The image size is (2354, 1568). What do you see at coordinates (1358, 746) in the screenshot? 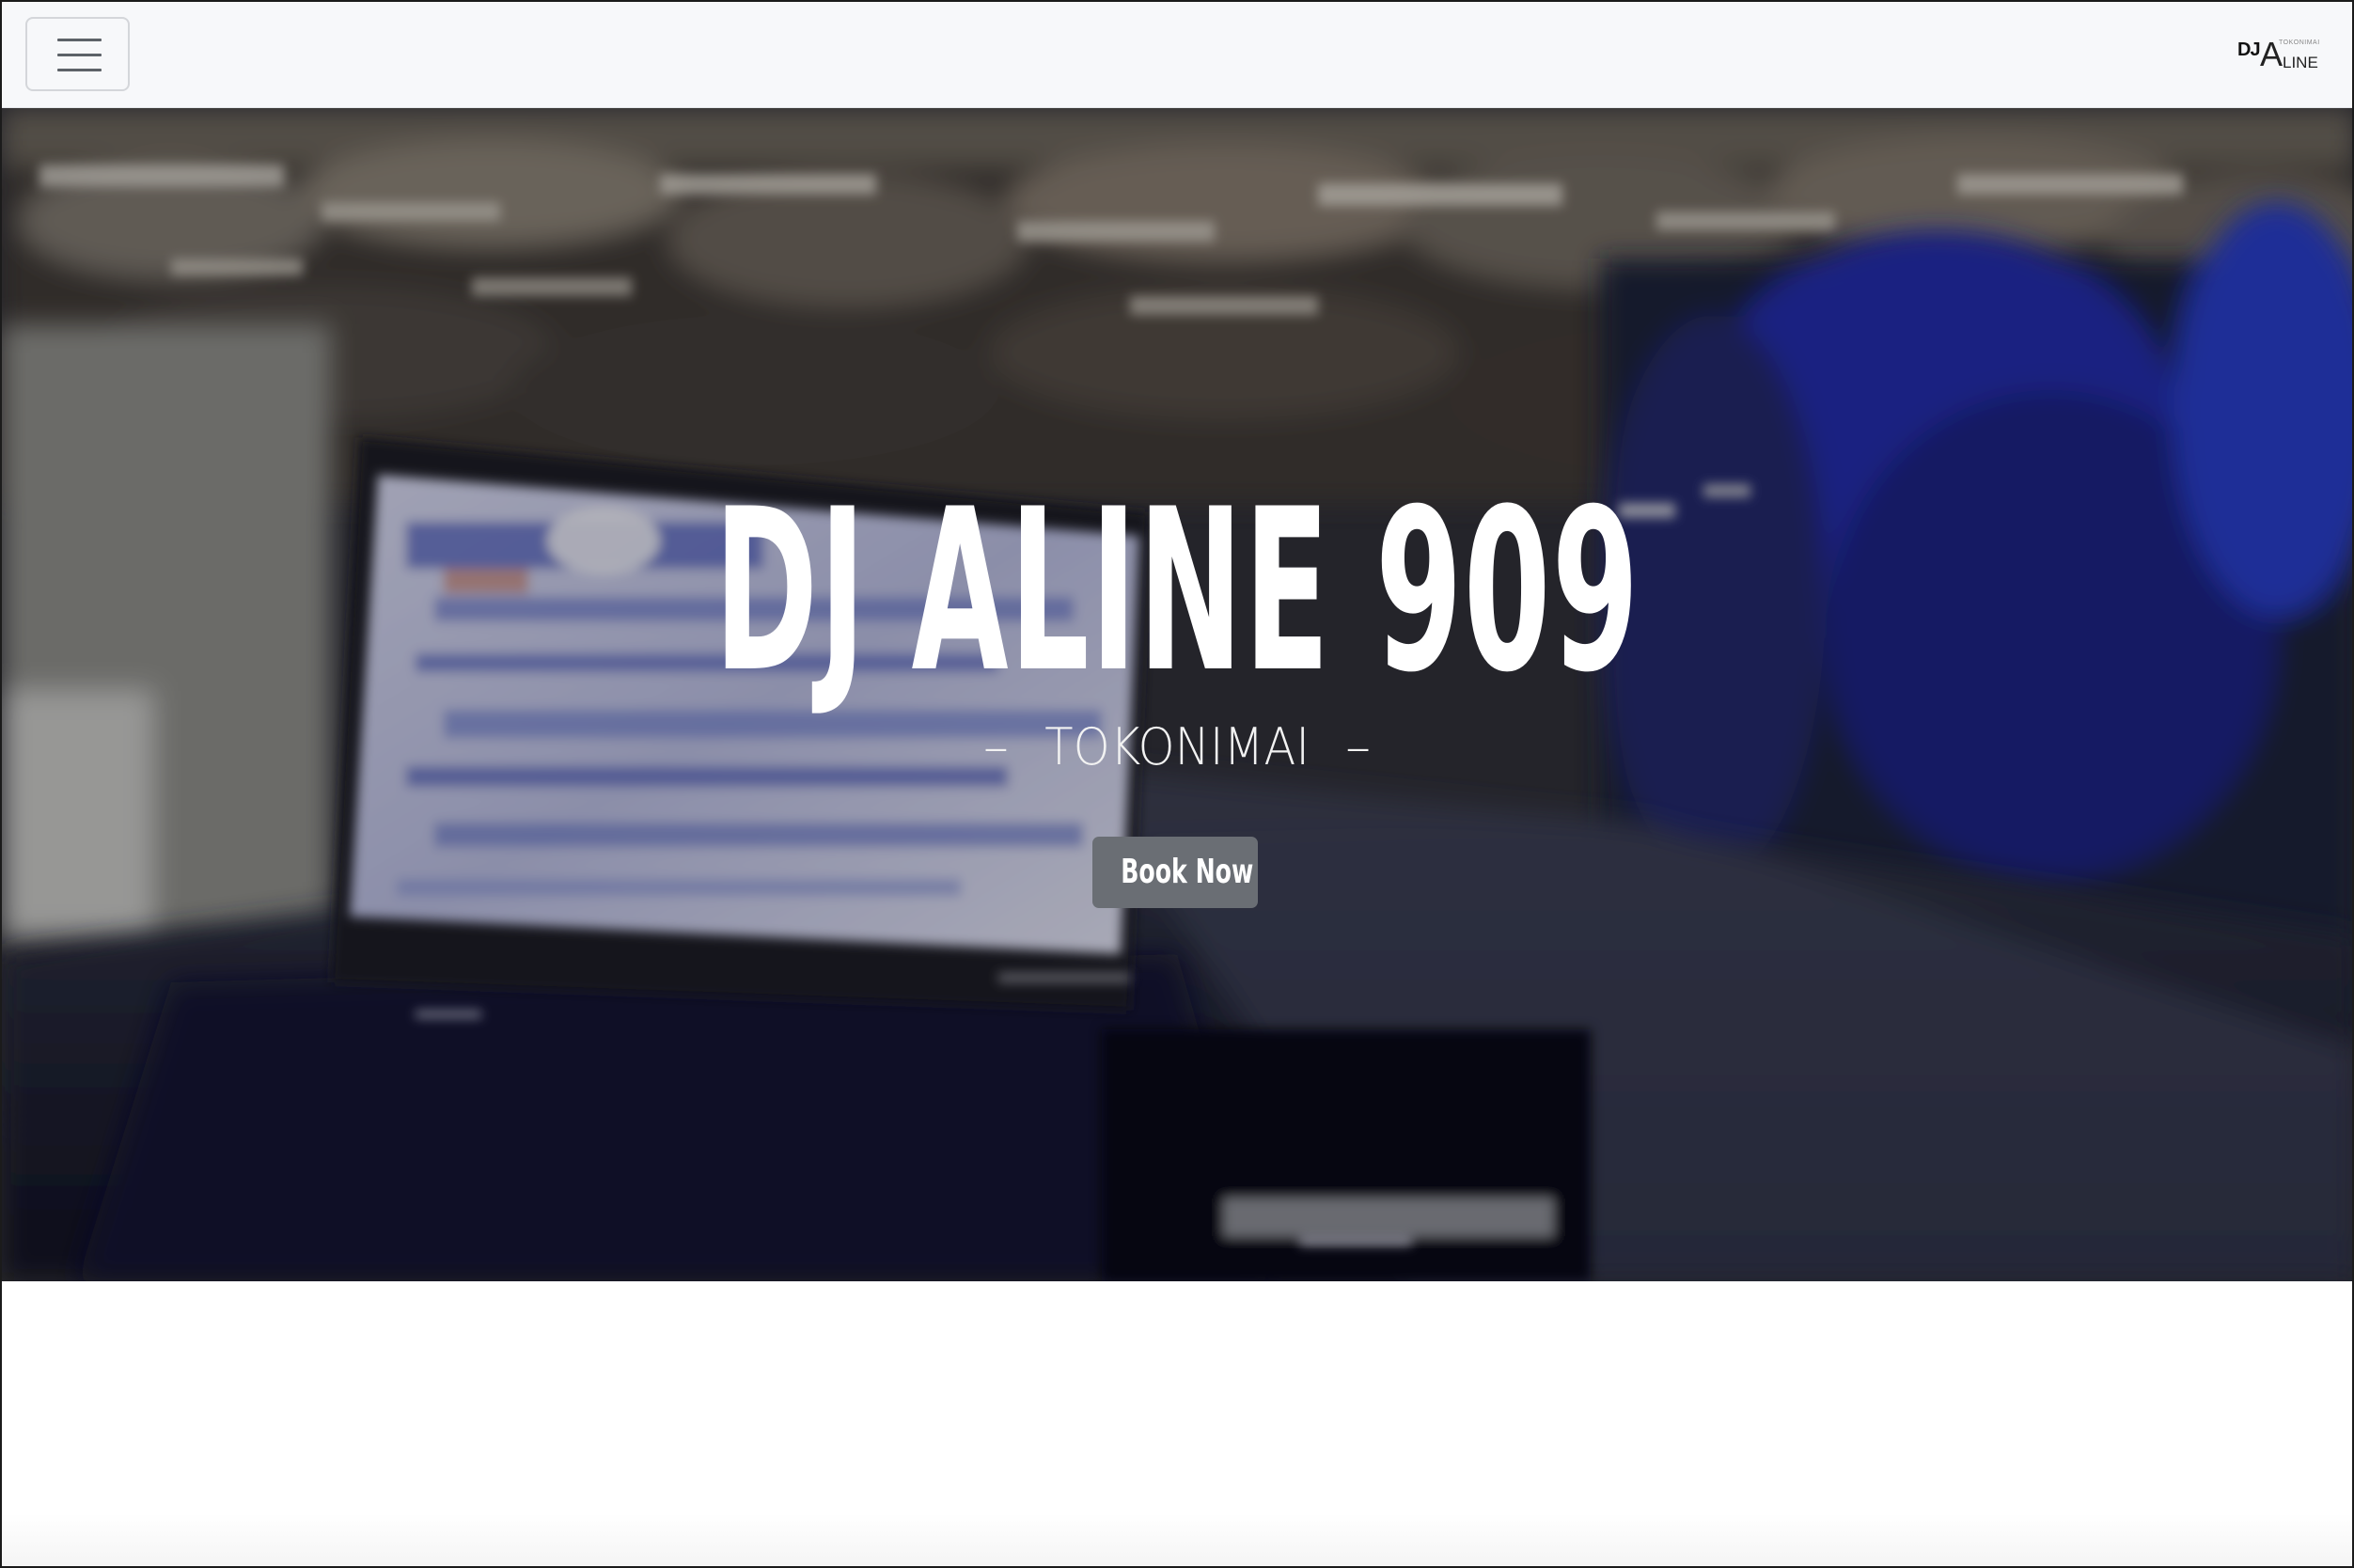
I see `subtitle-dash-right: –` at bounding box center [1358, 746].